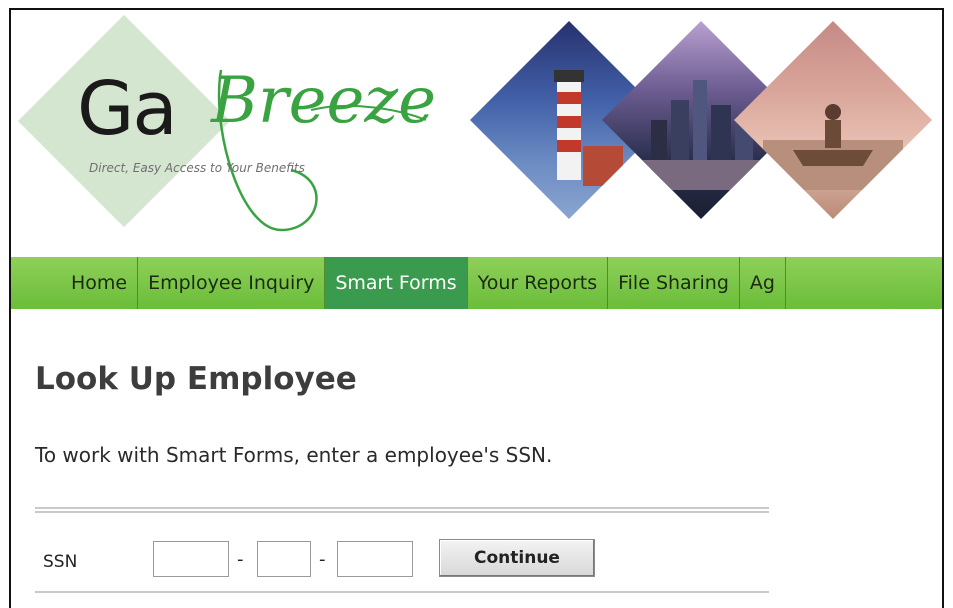  What do you see at coordinates (197, 168) in the screenshot?
I see `logo-tagline: Direct, Easy Access to Your Benefits` at bounding box center [197, 168].